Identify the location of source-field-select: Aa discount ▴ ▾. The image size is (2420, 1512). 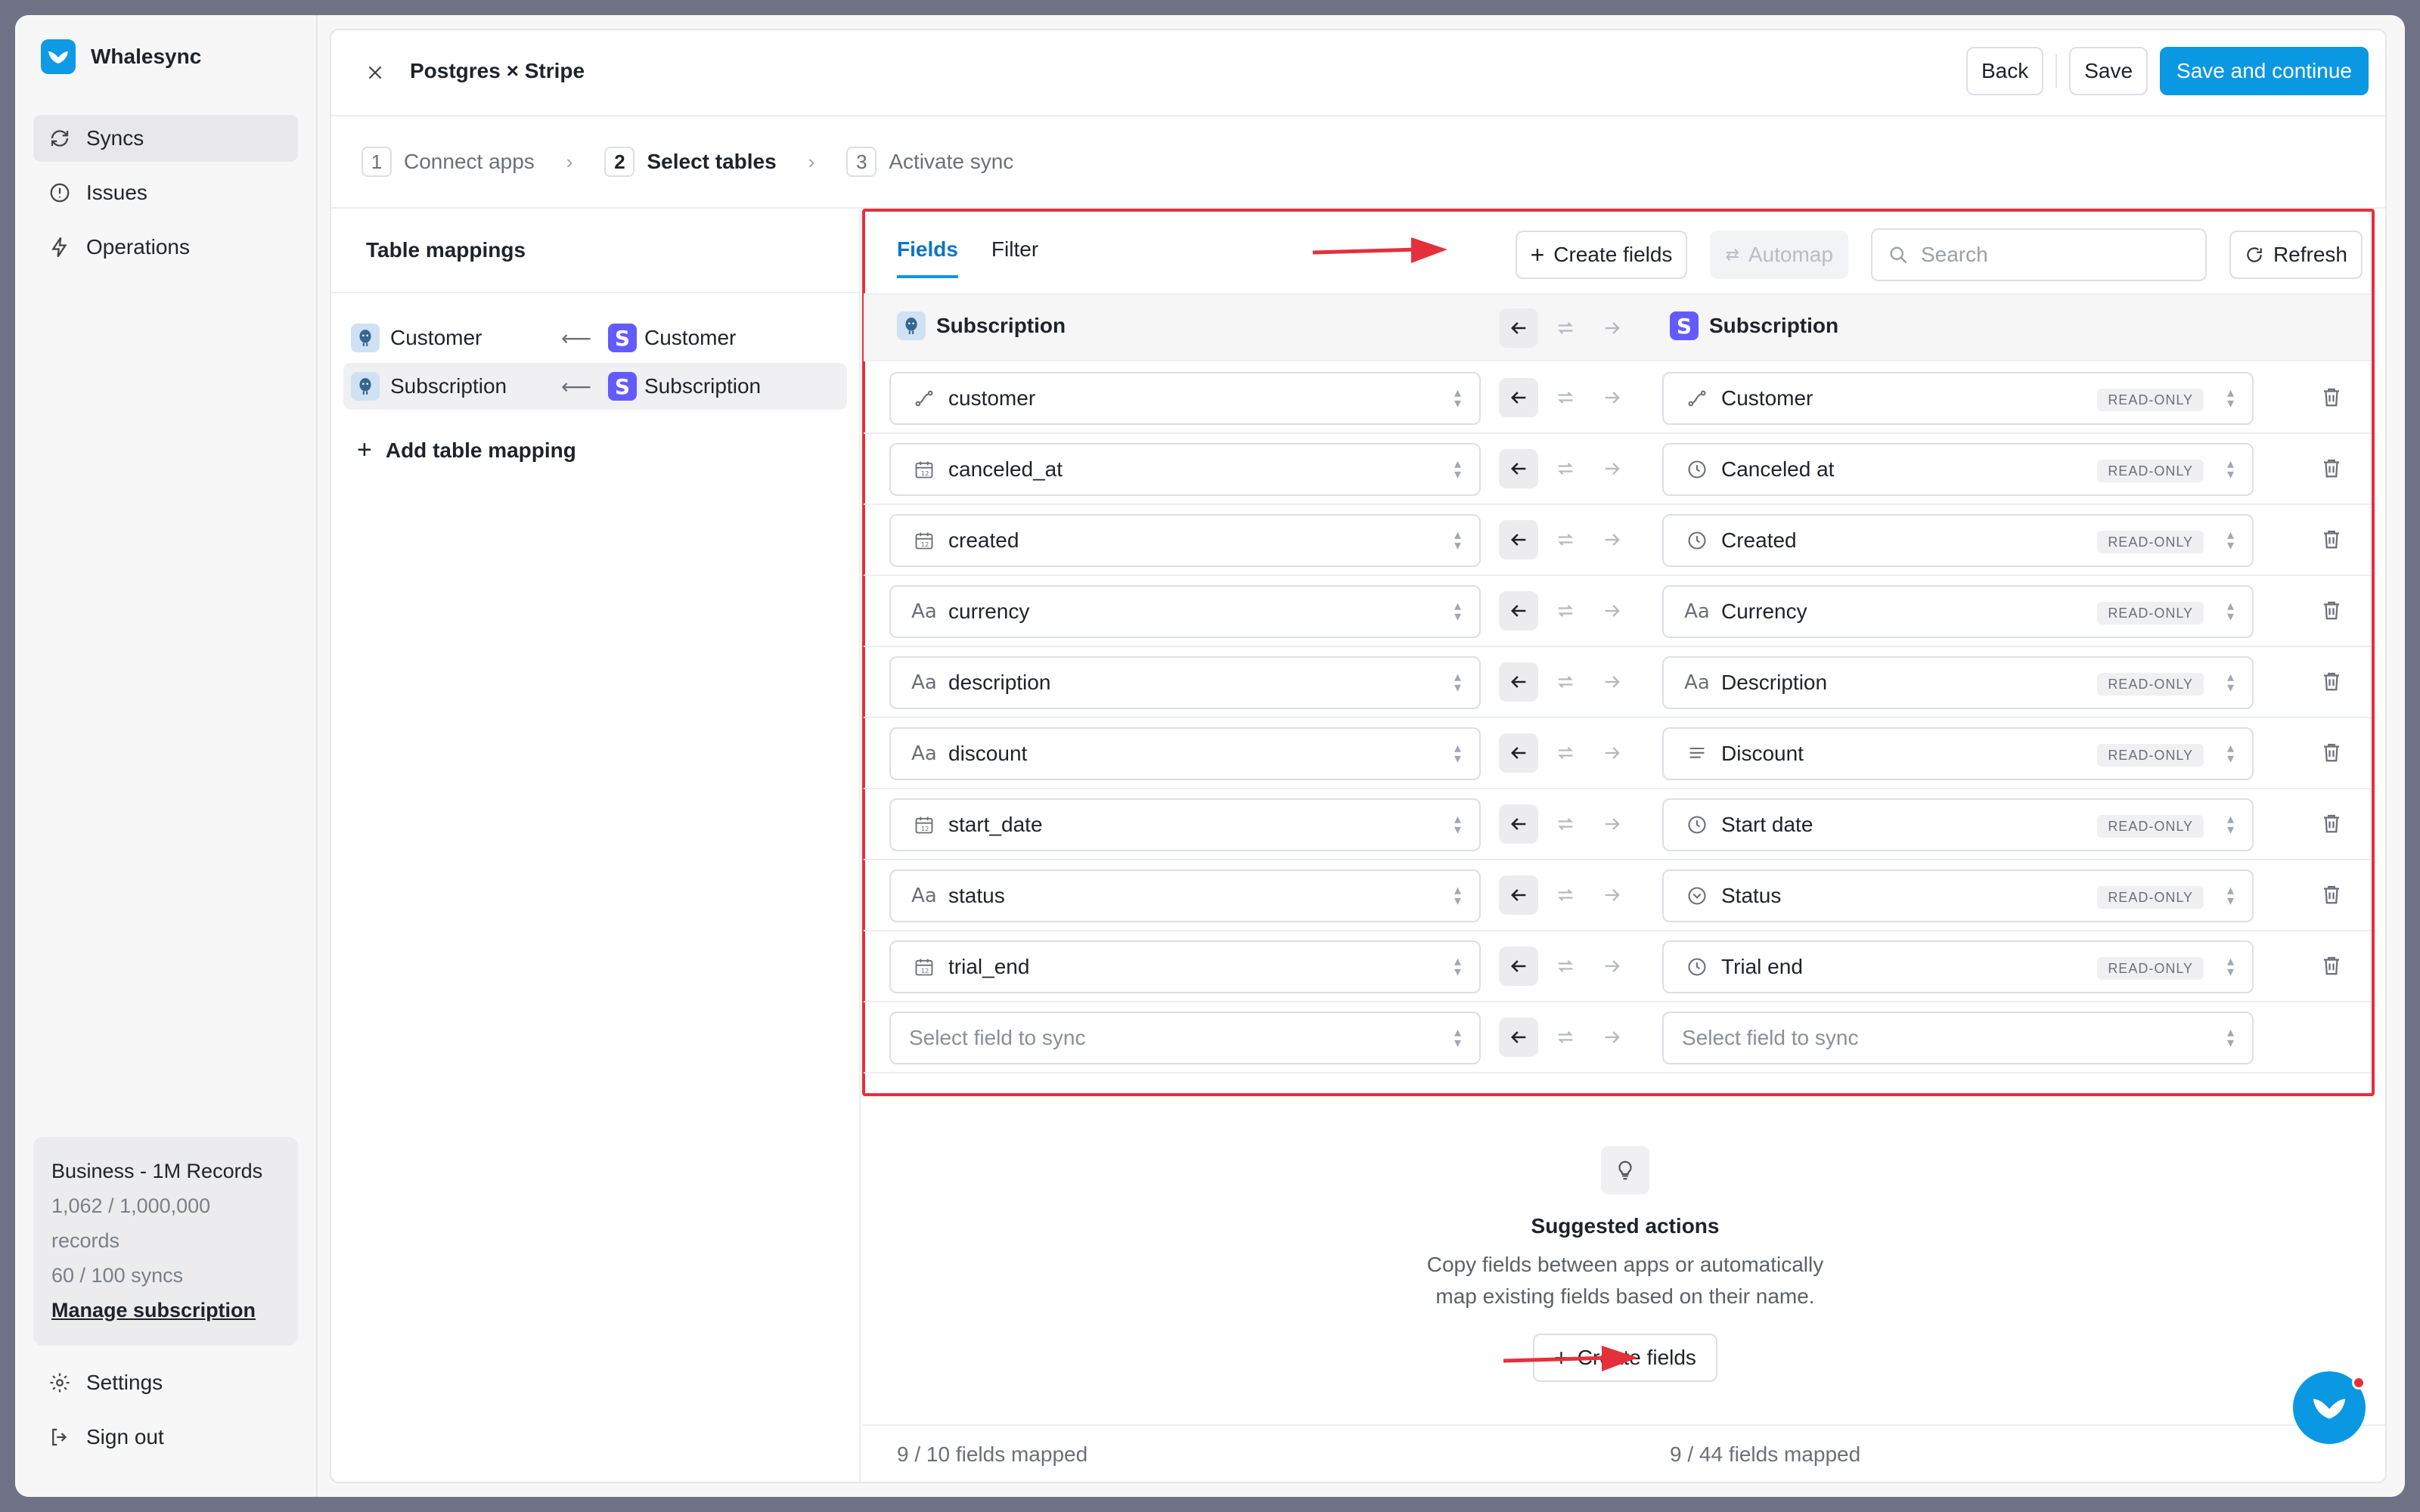
(1185, 753).